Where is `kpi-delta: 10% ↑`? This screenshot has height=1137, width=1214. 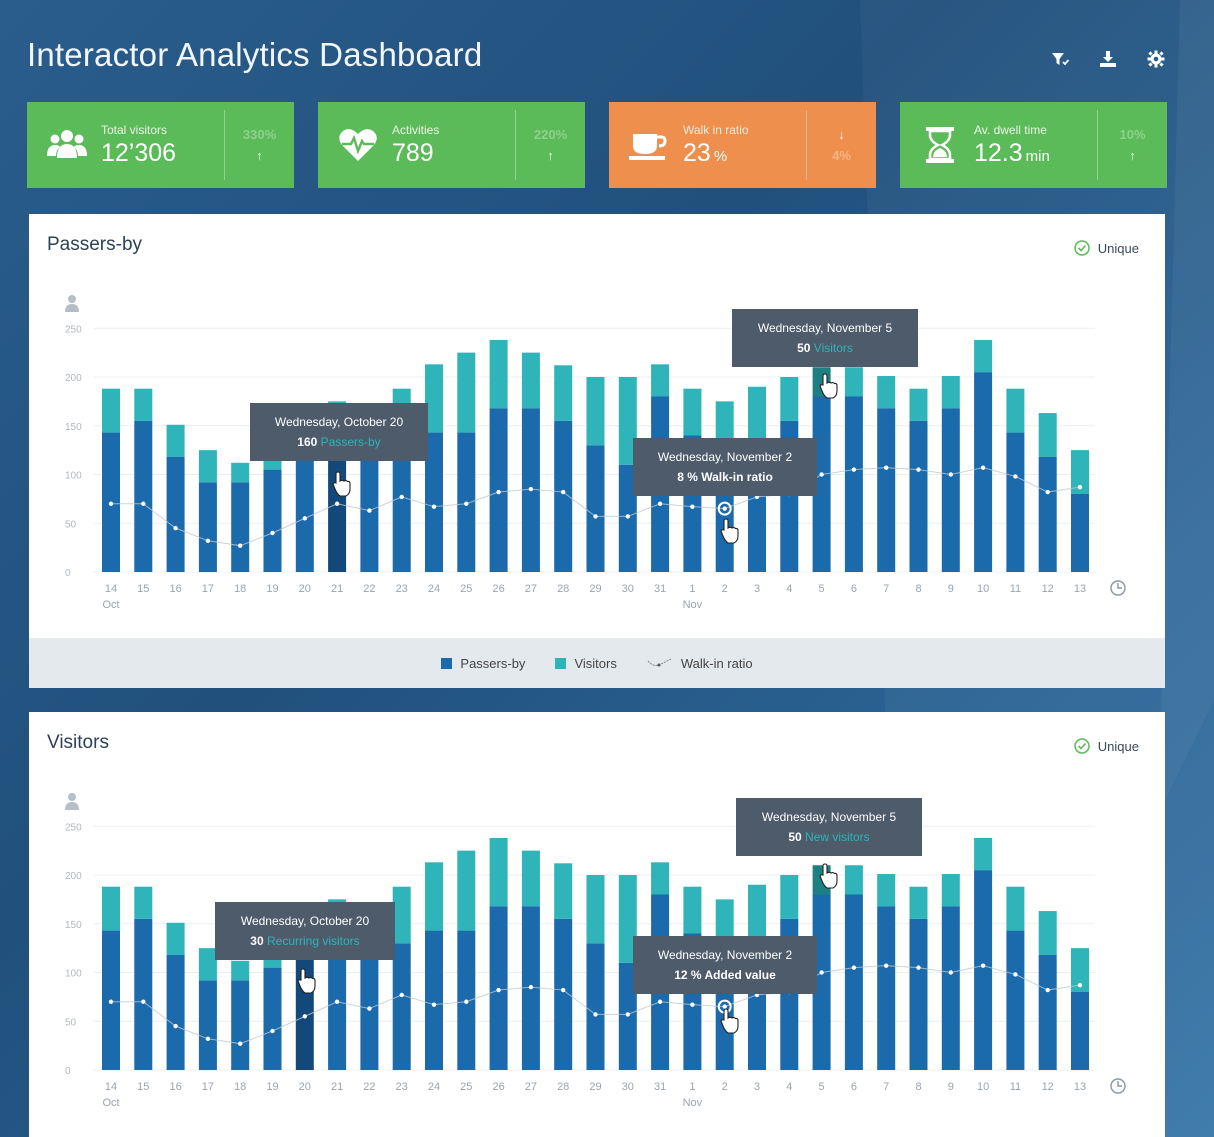 kpi-delta: 10% ↑ is located at coordinates (1132, 145).